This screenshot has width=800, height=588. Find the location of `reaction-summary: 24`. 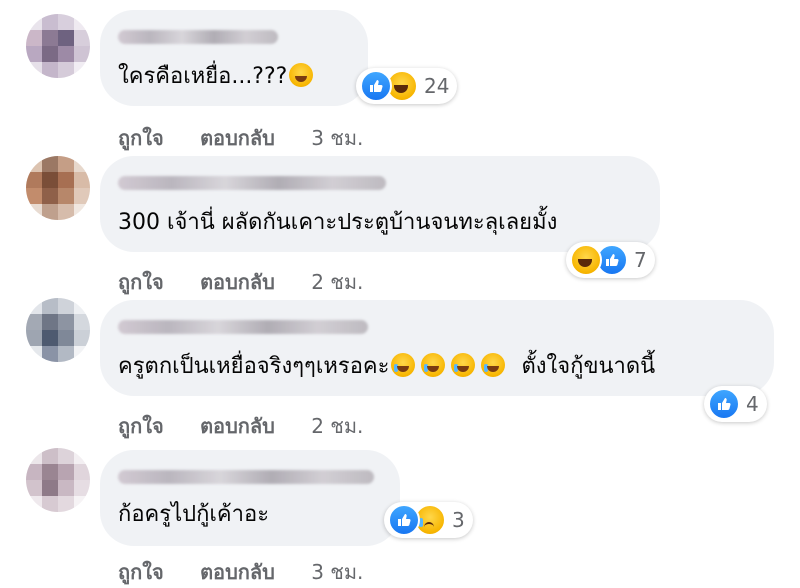

reaction-summary: 24 is located at coordinates (407, 86).